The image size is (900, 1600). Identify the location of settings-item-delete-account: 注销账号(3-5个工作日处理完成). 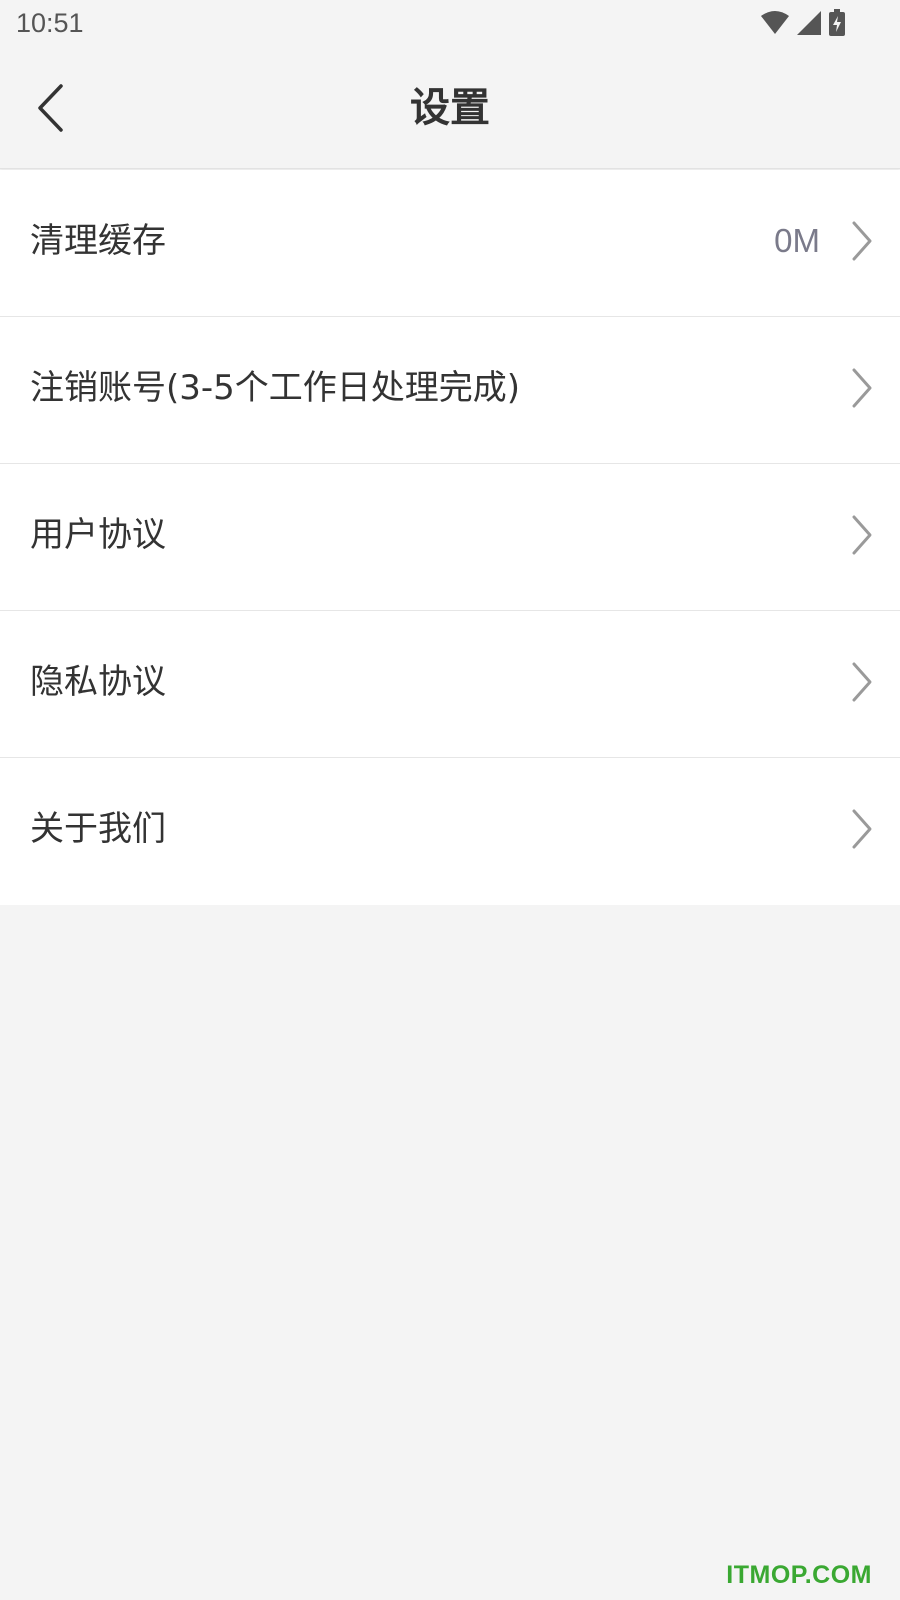
(450, 390).